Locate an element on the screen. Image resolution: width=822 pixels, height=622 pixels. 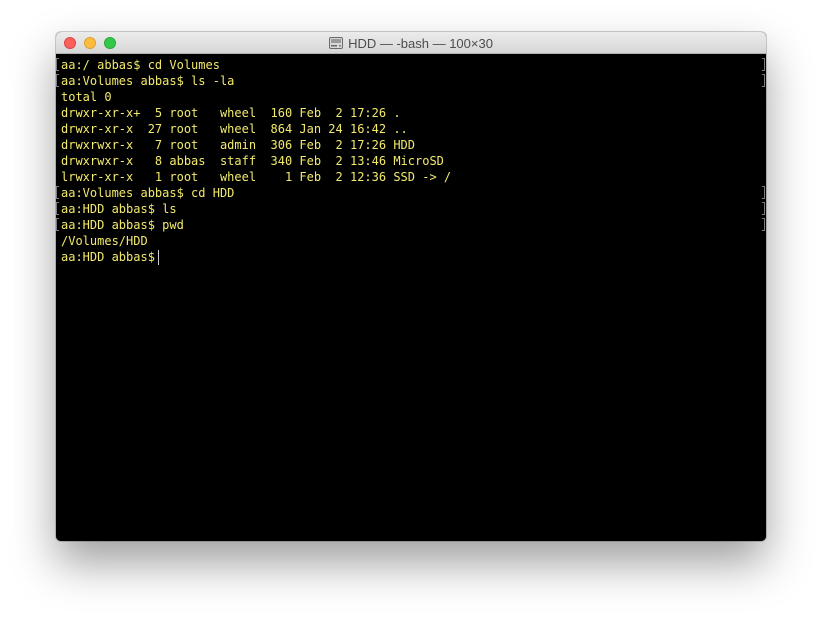
title-bar: HDD — -bash — 100×30 is located at coordinates (411, 43).